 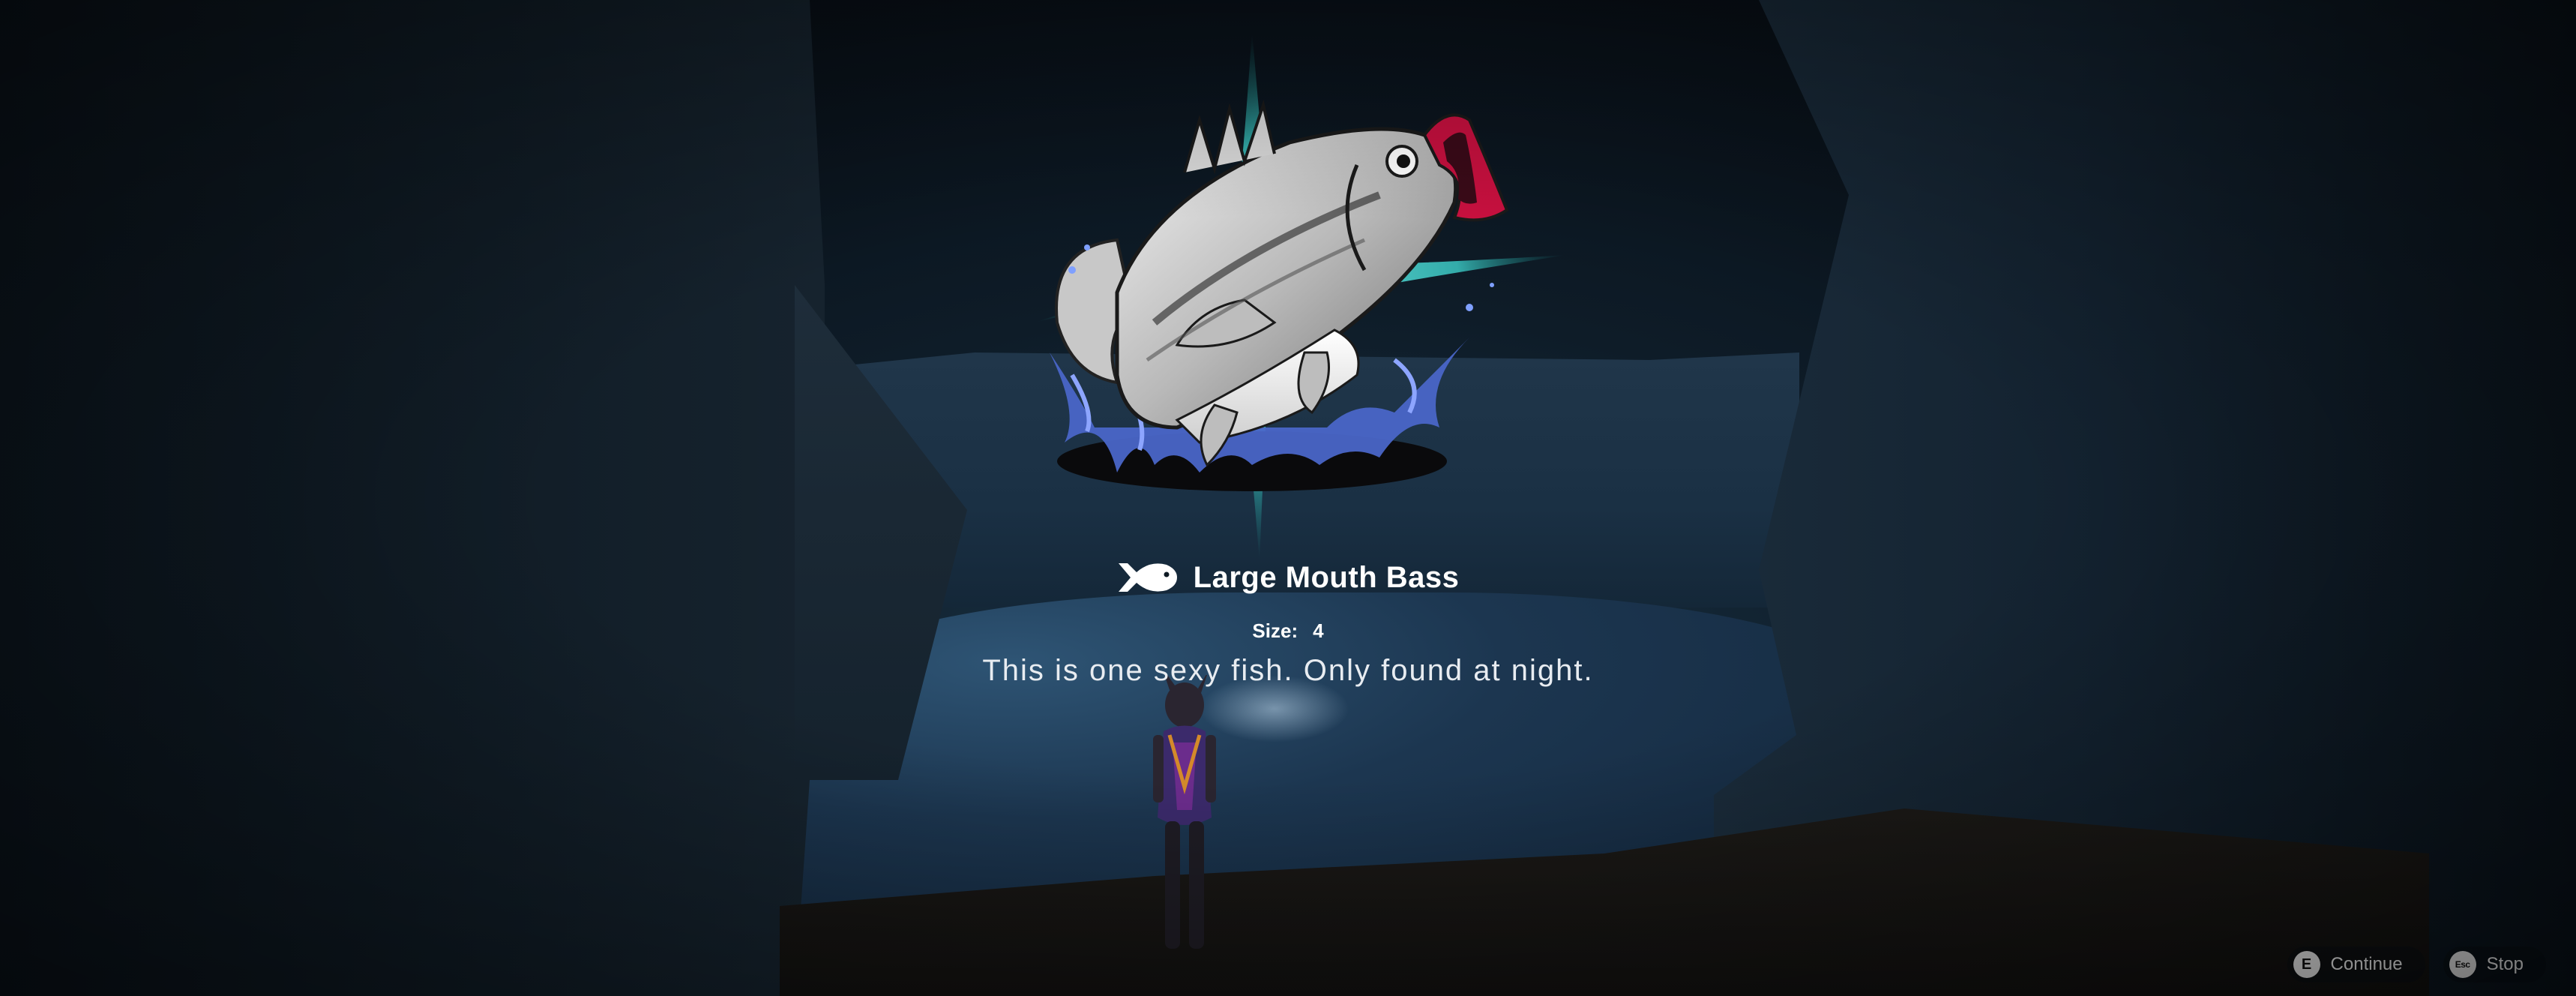 I want to click on fish-size-row: Size: 4, so click(x=1288, y=631).